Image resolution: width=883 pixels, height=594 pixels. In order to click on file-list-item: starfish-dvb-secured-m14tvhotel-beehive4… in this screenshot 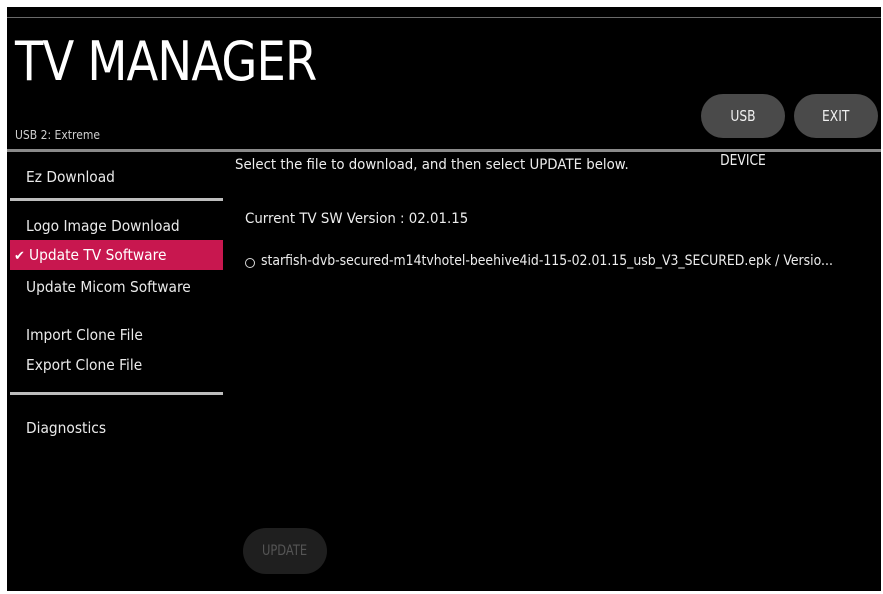, I will do `click(561, 264)`.